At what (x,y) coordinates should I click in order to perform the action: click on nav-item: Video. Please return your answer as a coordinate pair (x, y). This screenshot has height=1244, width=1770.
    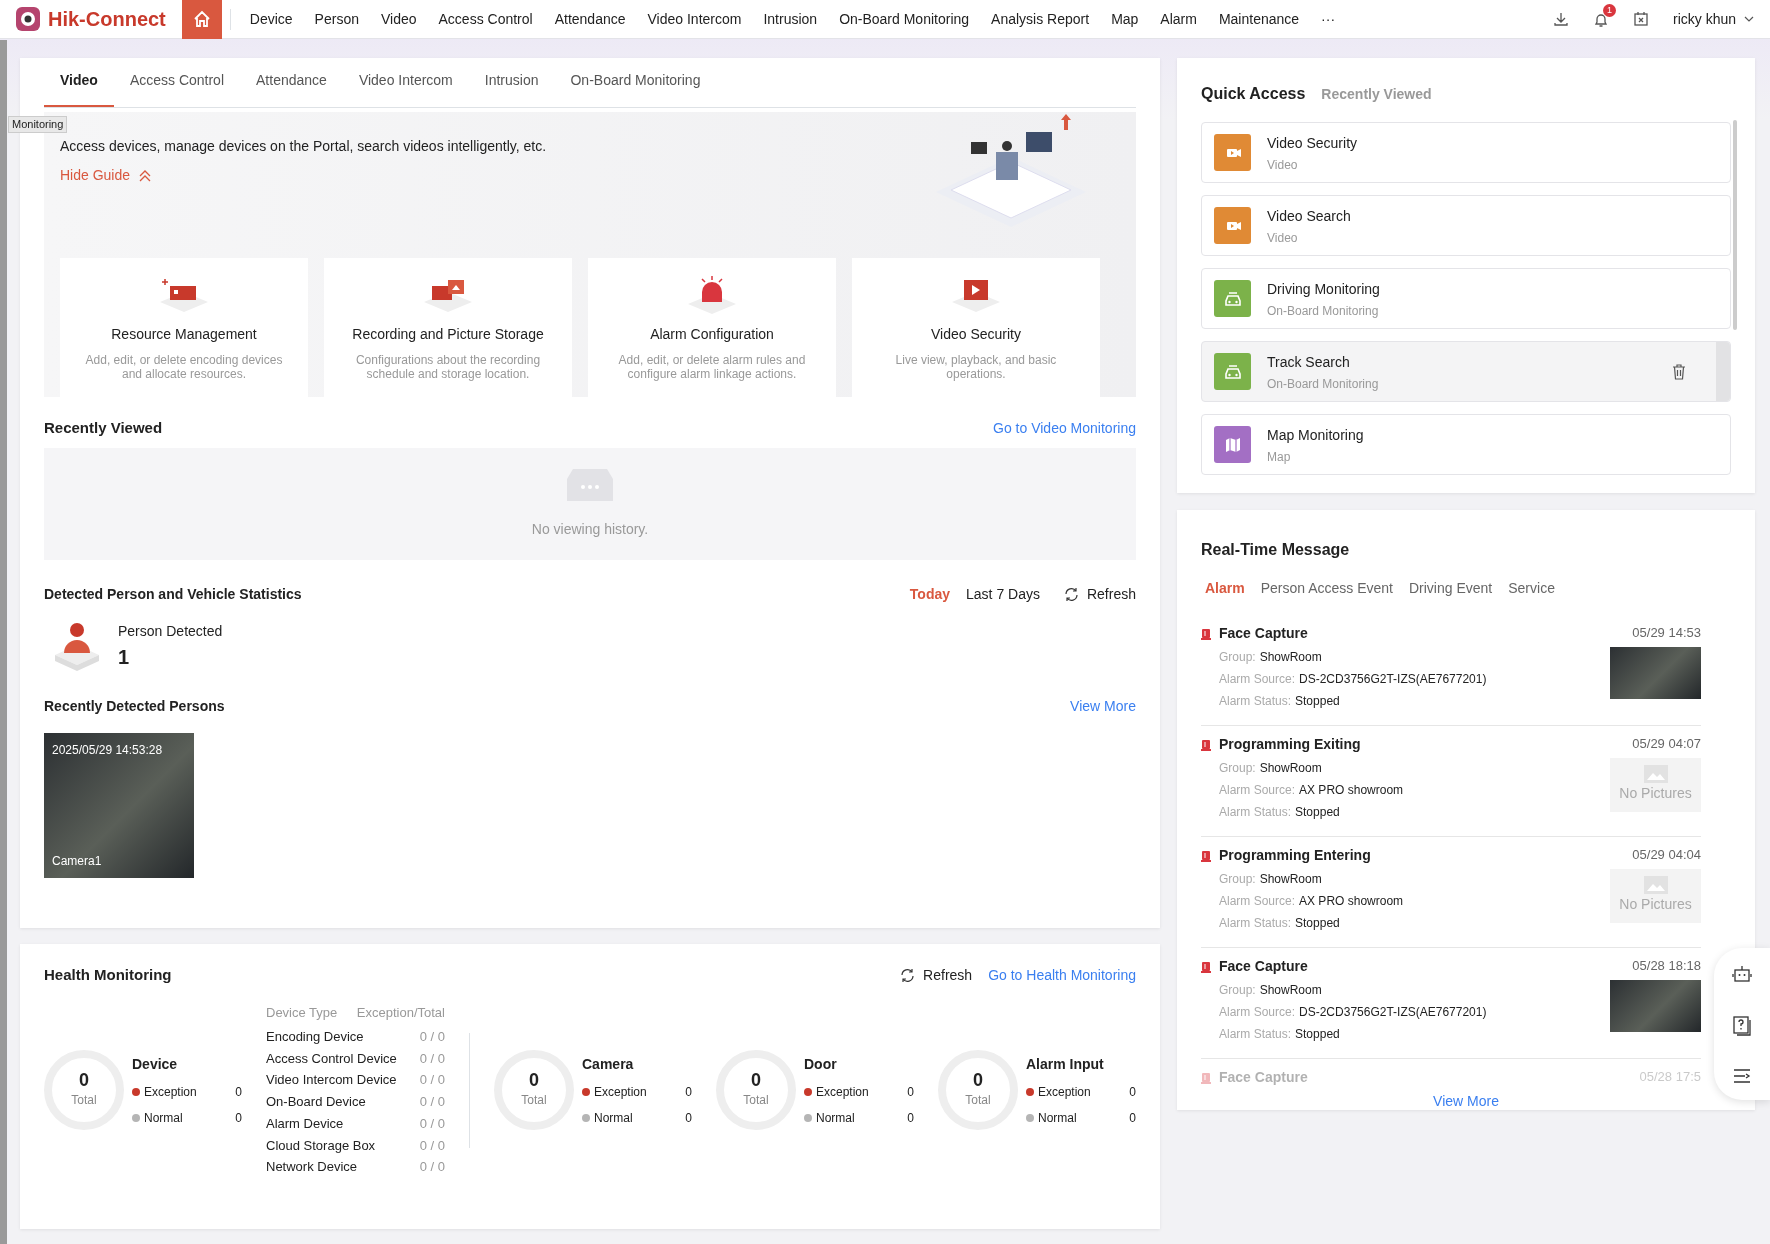
    Looking at the image, I should click on (398, 19).